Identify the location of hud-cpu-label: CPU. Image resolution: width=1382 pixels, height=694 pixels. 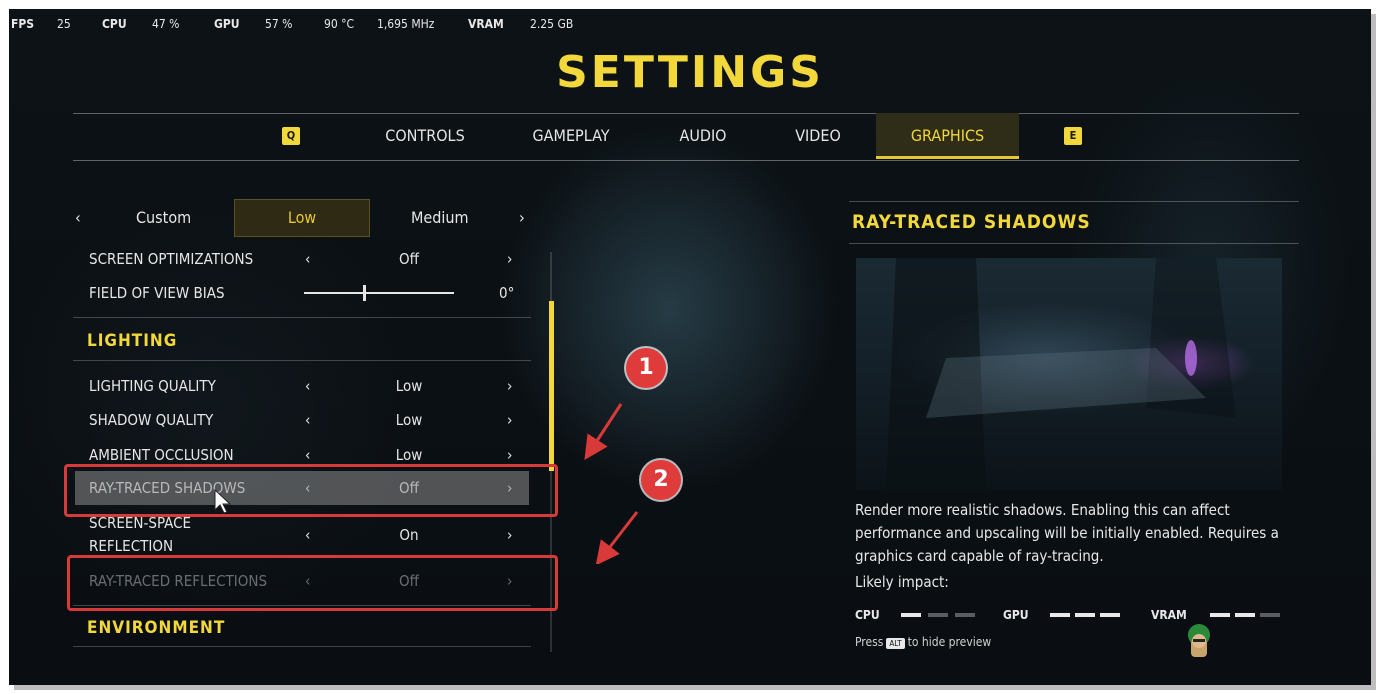
(114, 24).